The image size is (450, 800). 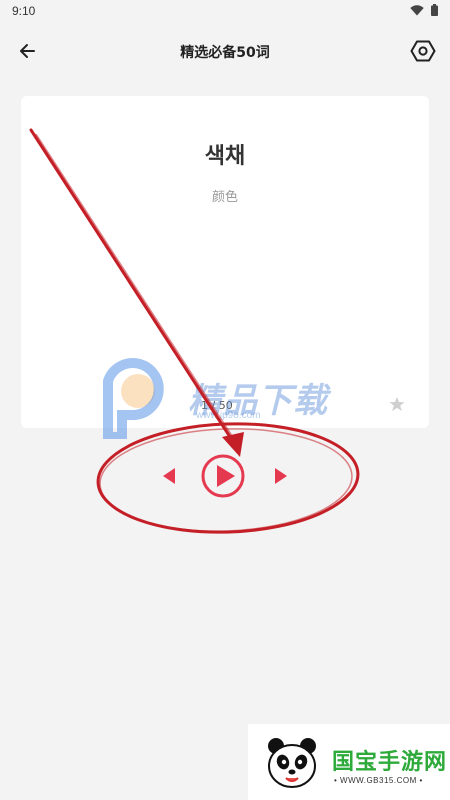 What do you see at coordinates (390, 762) in the screenshot?
I see `corner-badge-brand: 国宝手游网` at bounding box center [390, 762].